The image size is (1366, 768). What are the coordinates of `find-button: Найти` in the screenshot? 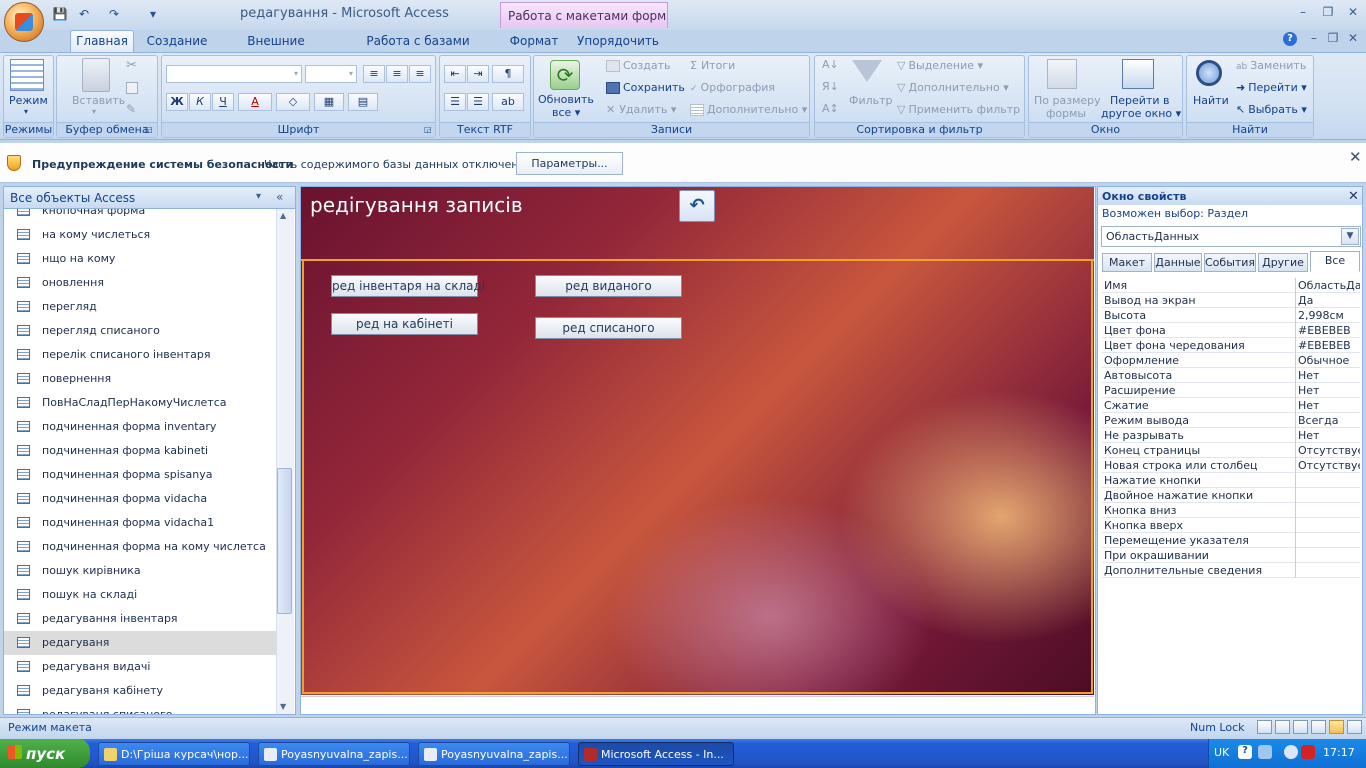 It's located at (1211, 100).